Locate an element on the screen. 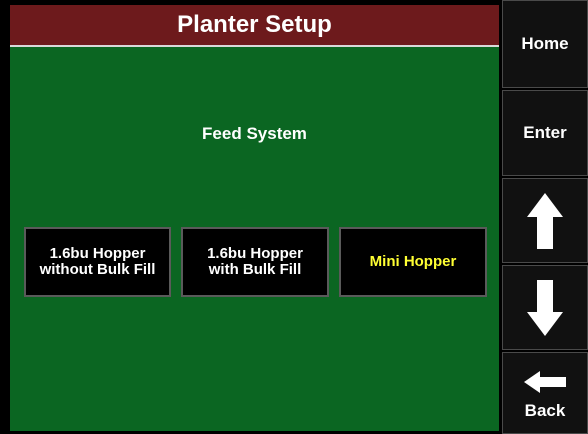  option-label: 1.6bu Hopper without Bulk Fill is located at coordinates (97, 261).